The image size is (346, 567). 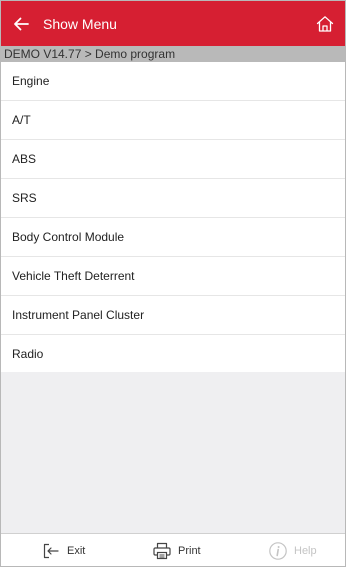 I want to click on menu-item-abs: ABS, so click(x=173, y=159).